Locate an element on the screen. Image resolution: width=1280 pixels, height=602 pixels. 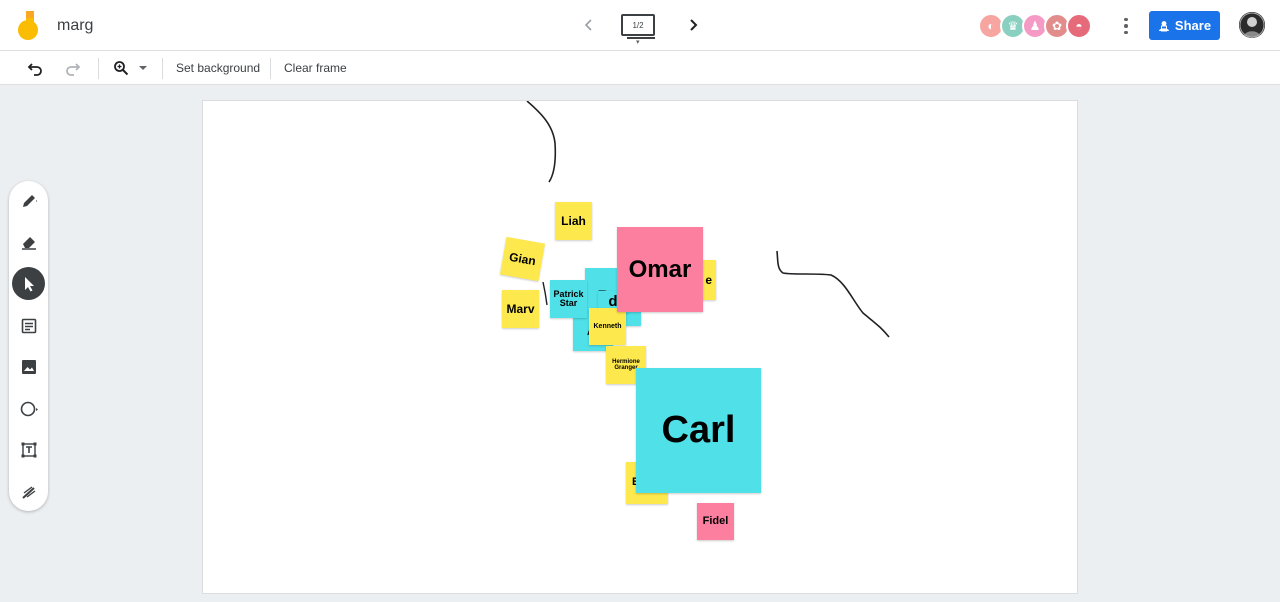
edit-toolbar: Set background Clear frame is located at coordinates (640, 68).